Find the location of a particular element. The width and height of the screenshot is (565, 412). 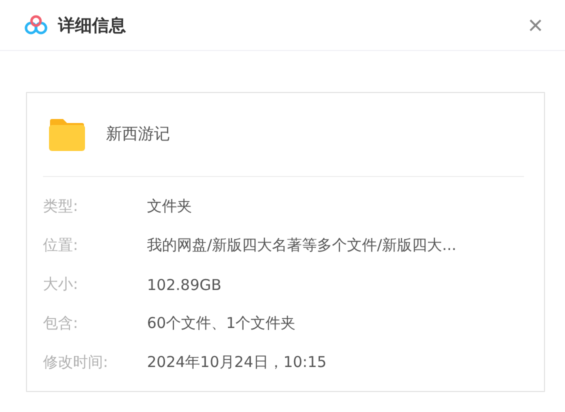

file-name: 新西游记 is located at coordinates (138, 134).